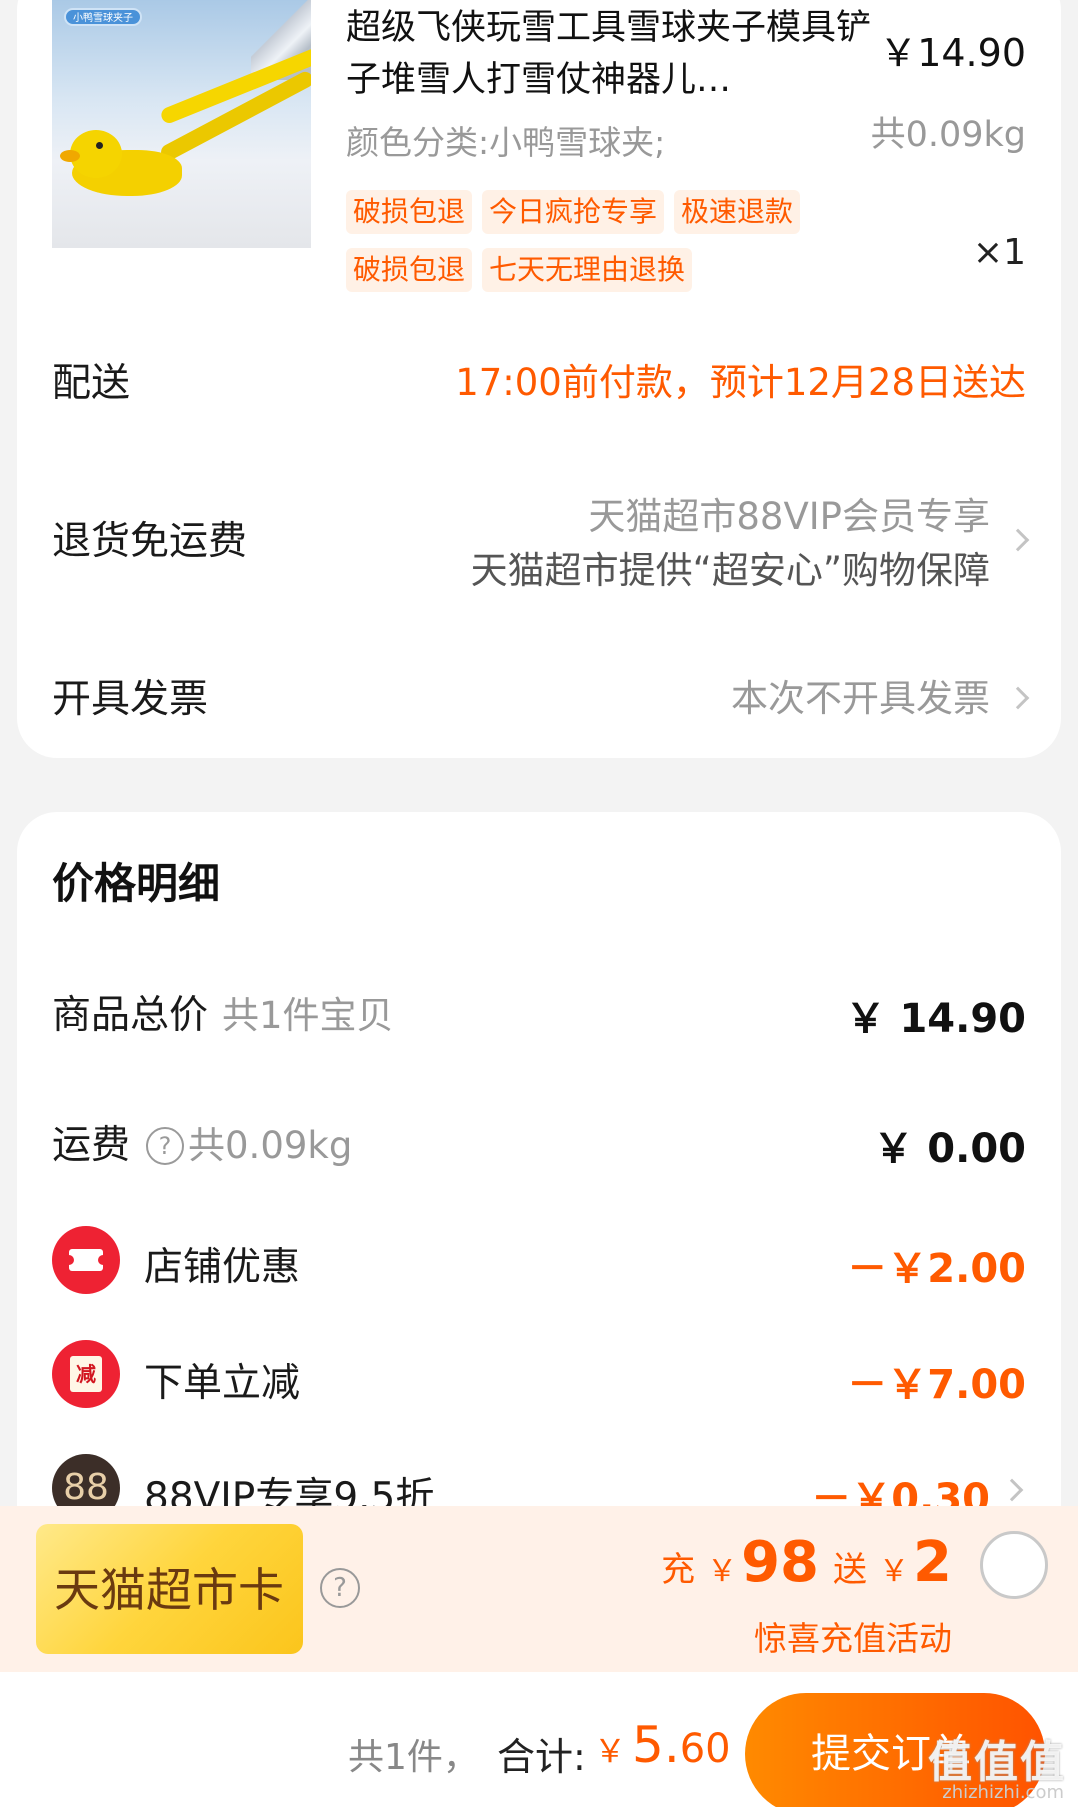 This screenshot has width=1078, height=1807. Describe the element at coordinates (656, 1745) in the screenshot. I see `total-integer: 5.` at that location.